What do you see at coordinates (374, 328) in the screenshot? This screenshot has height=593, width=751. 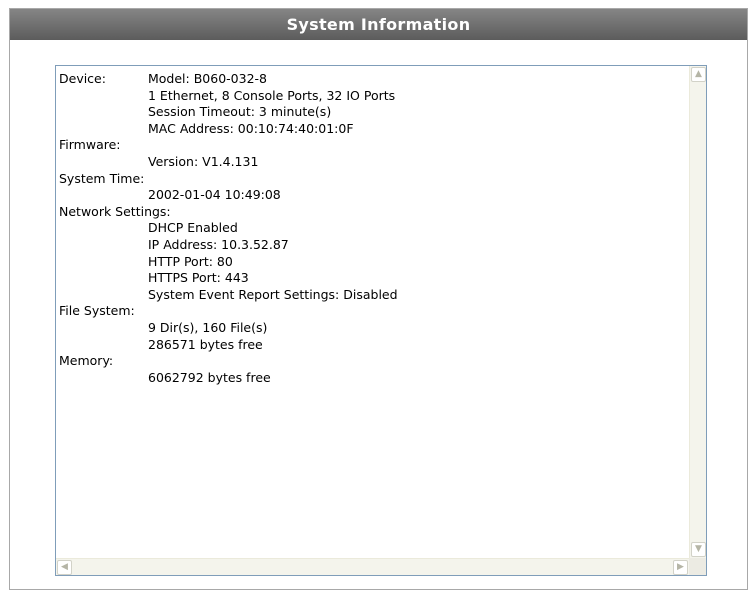 I see `info-line: 9 Dir(s), 160 File(s)` at bounding box center [374, 328].